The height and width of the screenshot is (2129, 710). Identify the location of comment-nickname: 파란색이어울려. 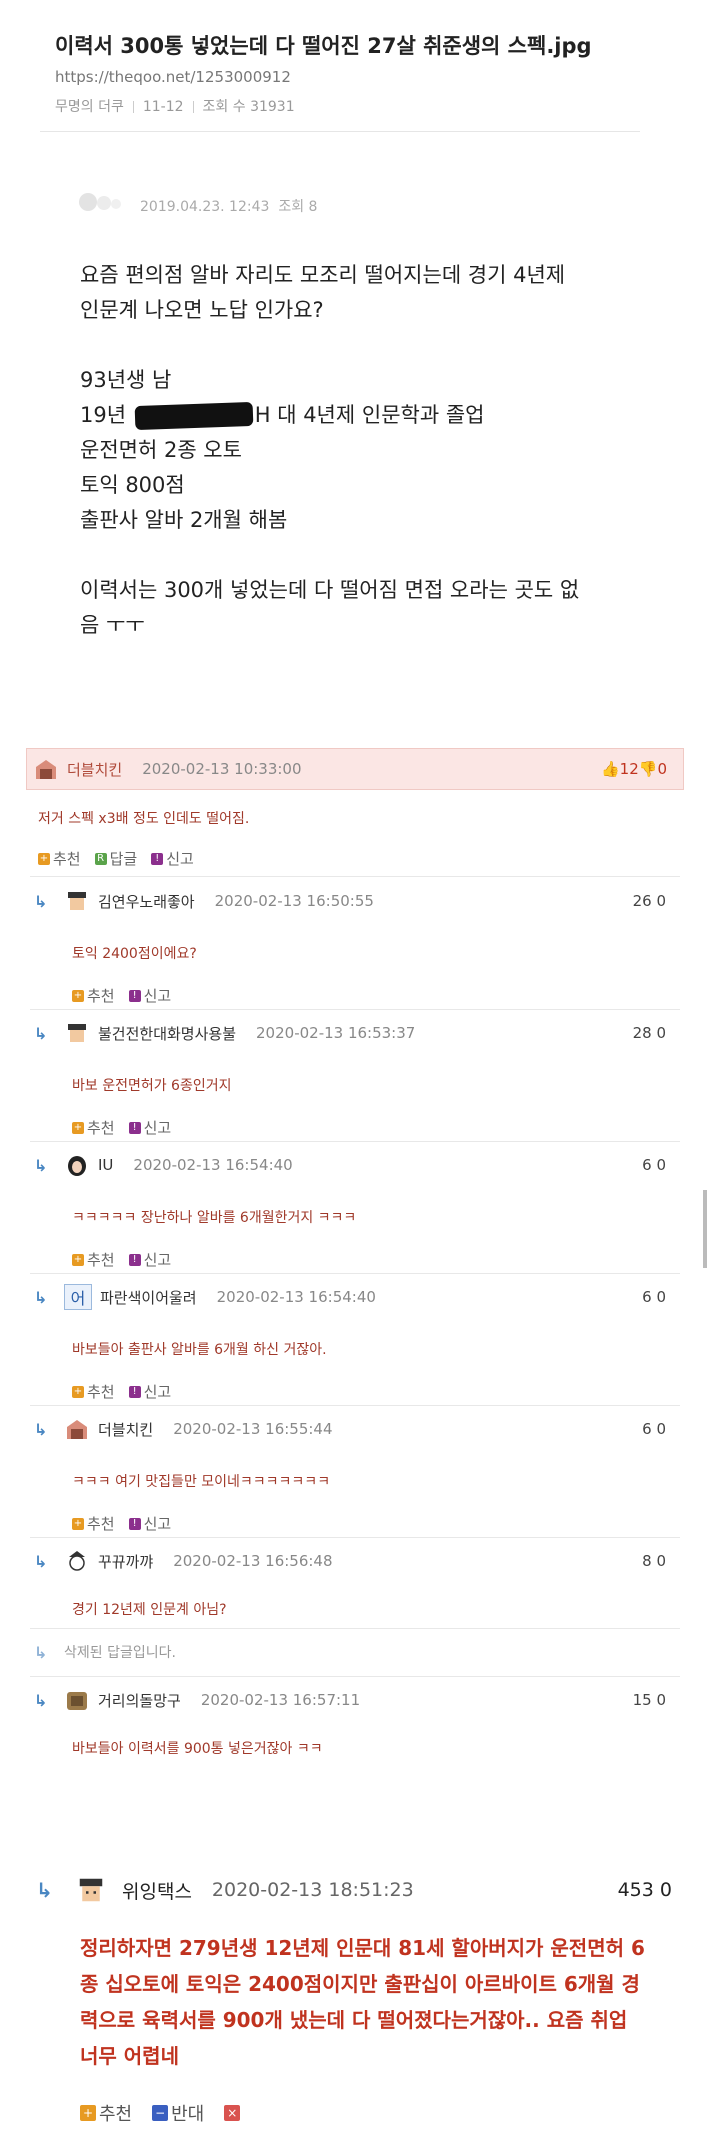
(148, 1297).